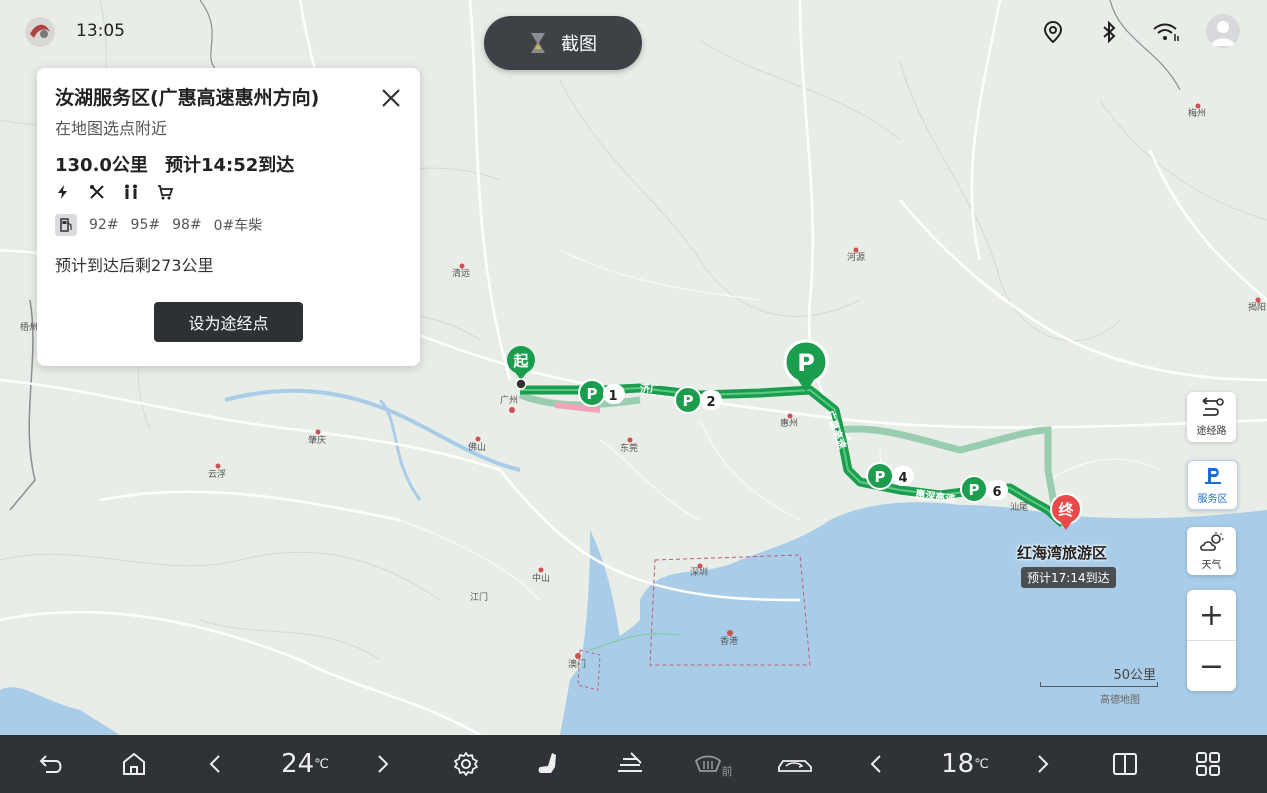  What do you see at coordinates (97, 194) in the screenshot?
I see `repair-icon` at bounding box center [97, 194].